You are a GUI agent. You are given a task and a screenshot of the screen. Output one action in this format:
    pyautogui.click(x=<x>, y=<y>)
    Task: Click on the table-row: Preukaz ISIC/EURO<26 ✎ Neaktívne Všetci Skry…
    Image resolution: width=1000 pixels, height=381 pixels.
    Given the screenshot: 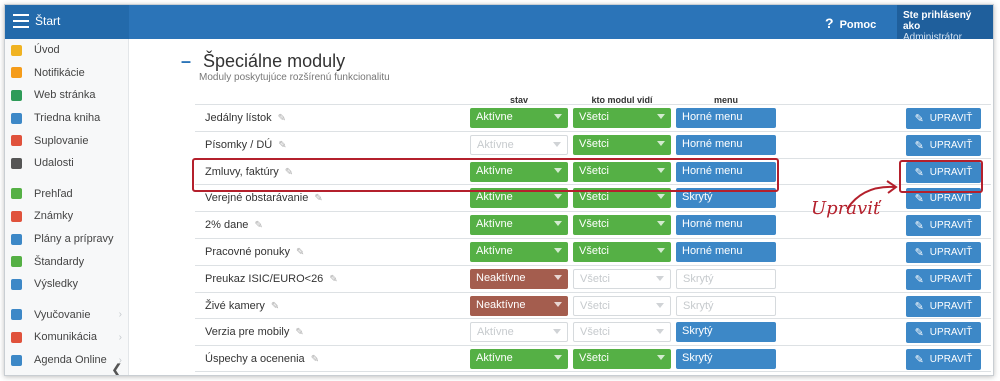 What is the action you would take?
    pyautogui.click(x=593, y=278)
    